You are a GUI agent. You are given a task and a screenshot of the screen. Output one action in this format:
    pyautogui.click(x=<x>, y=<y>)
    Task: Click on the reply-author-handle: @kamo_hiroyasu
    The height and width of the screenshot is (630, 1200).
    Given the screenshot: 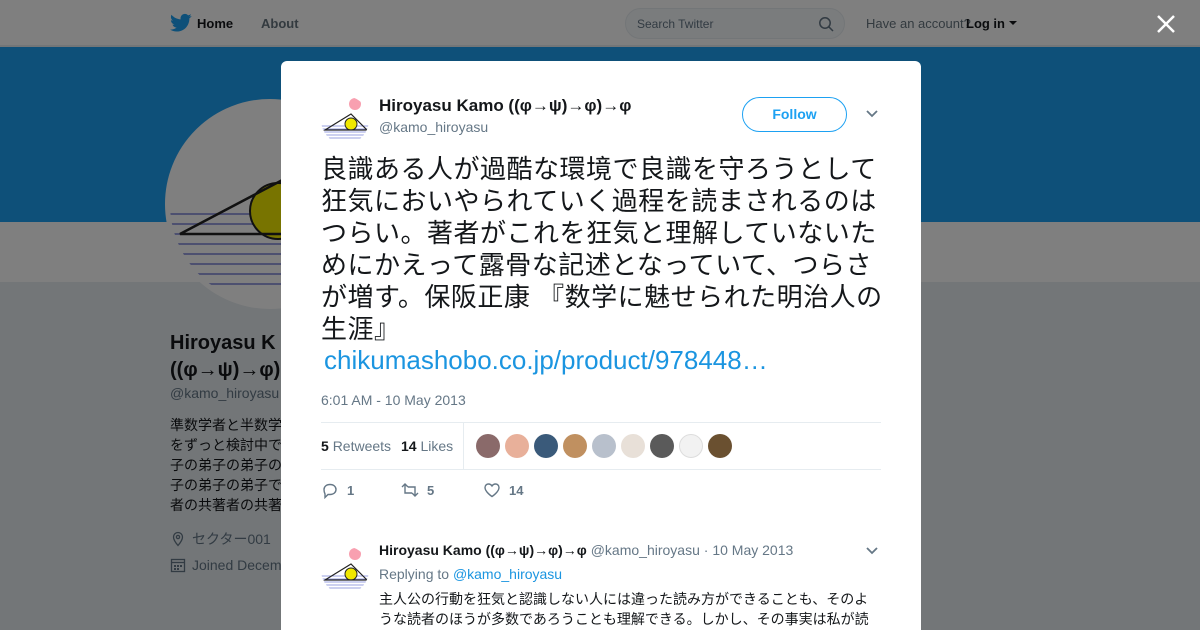 What is the action you would take?
    pyautogui.click(x=645, y=550)
    